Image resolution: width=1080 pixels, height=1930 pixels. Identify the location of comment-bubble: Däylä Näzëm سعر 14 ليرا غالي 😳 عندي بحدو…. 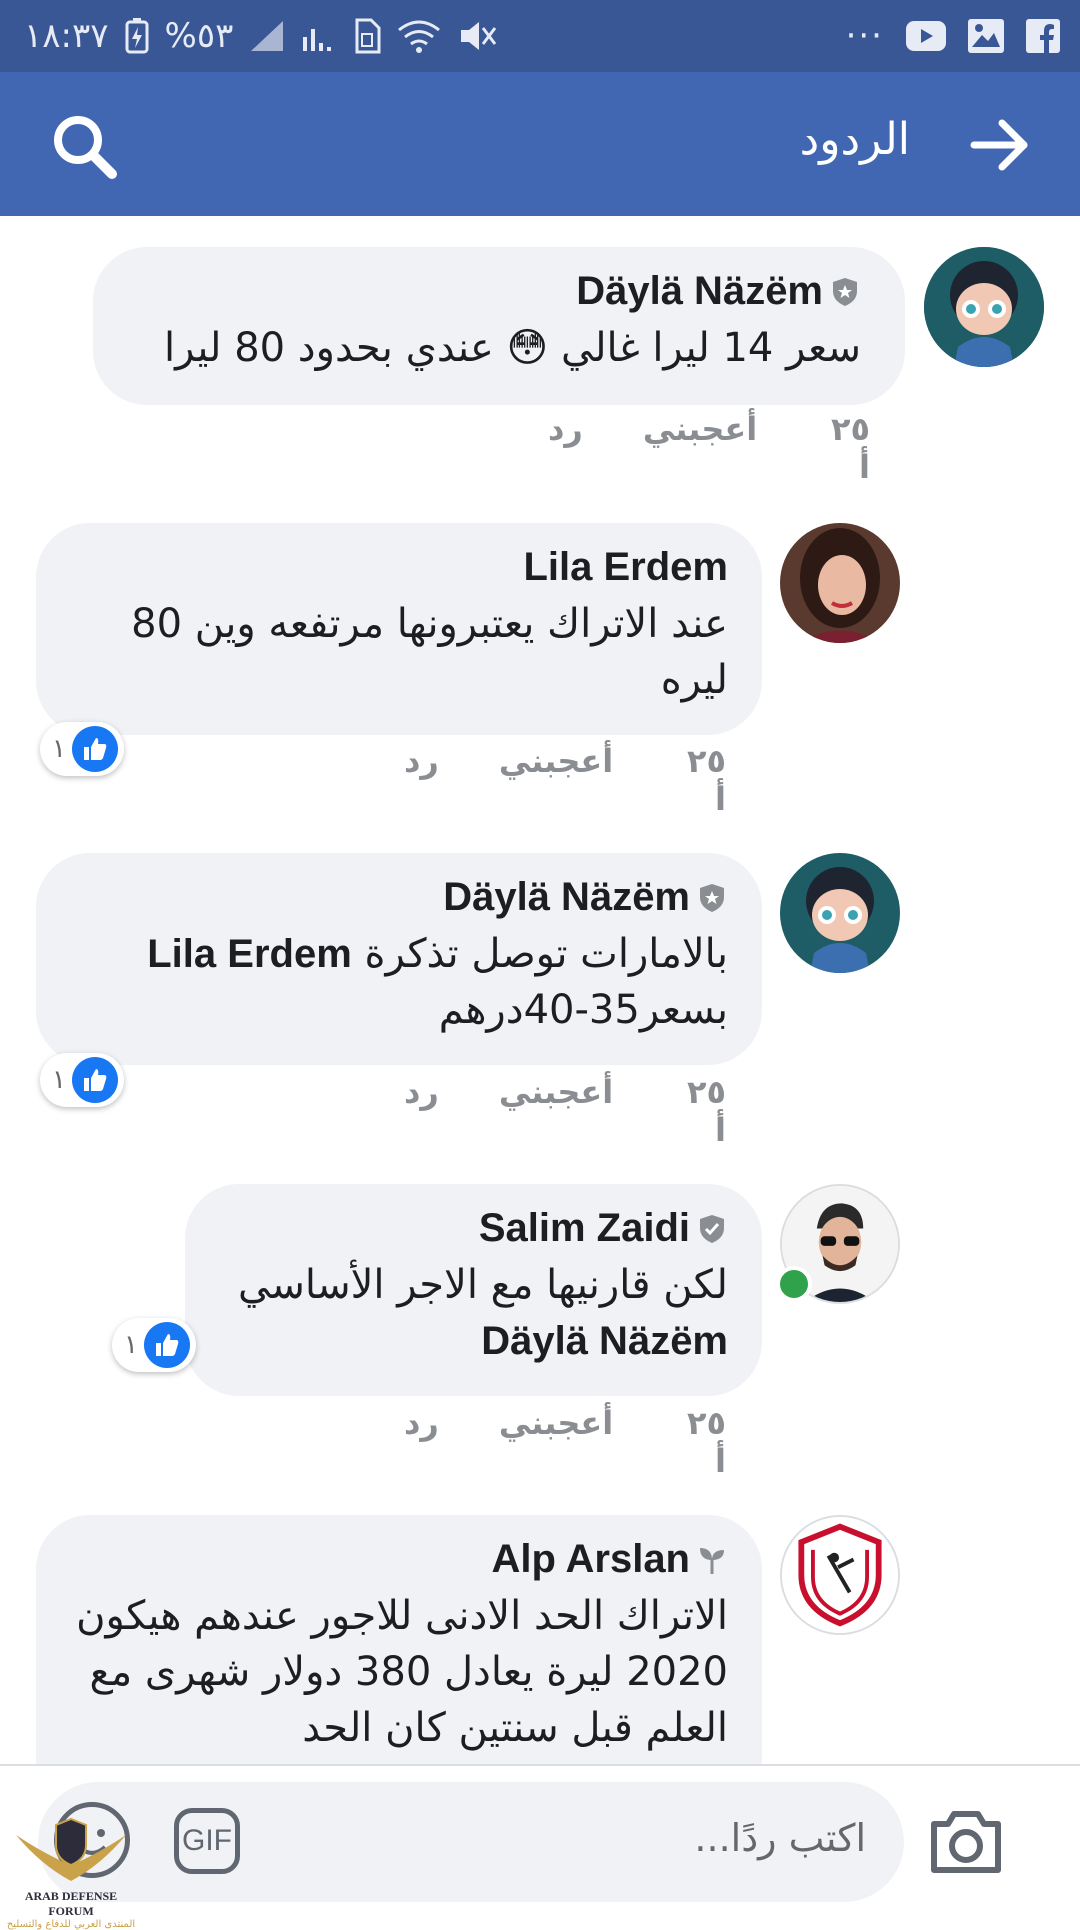
(499, 326).